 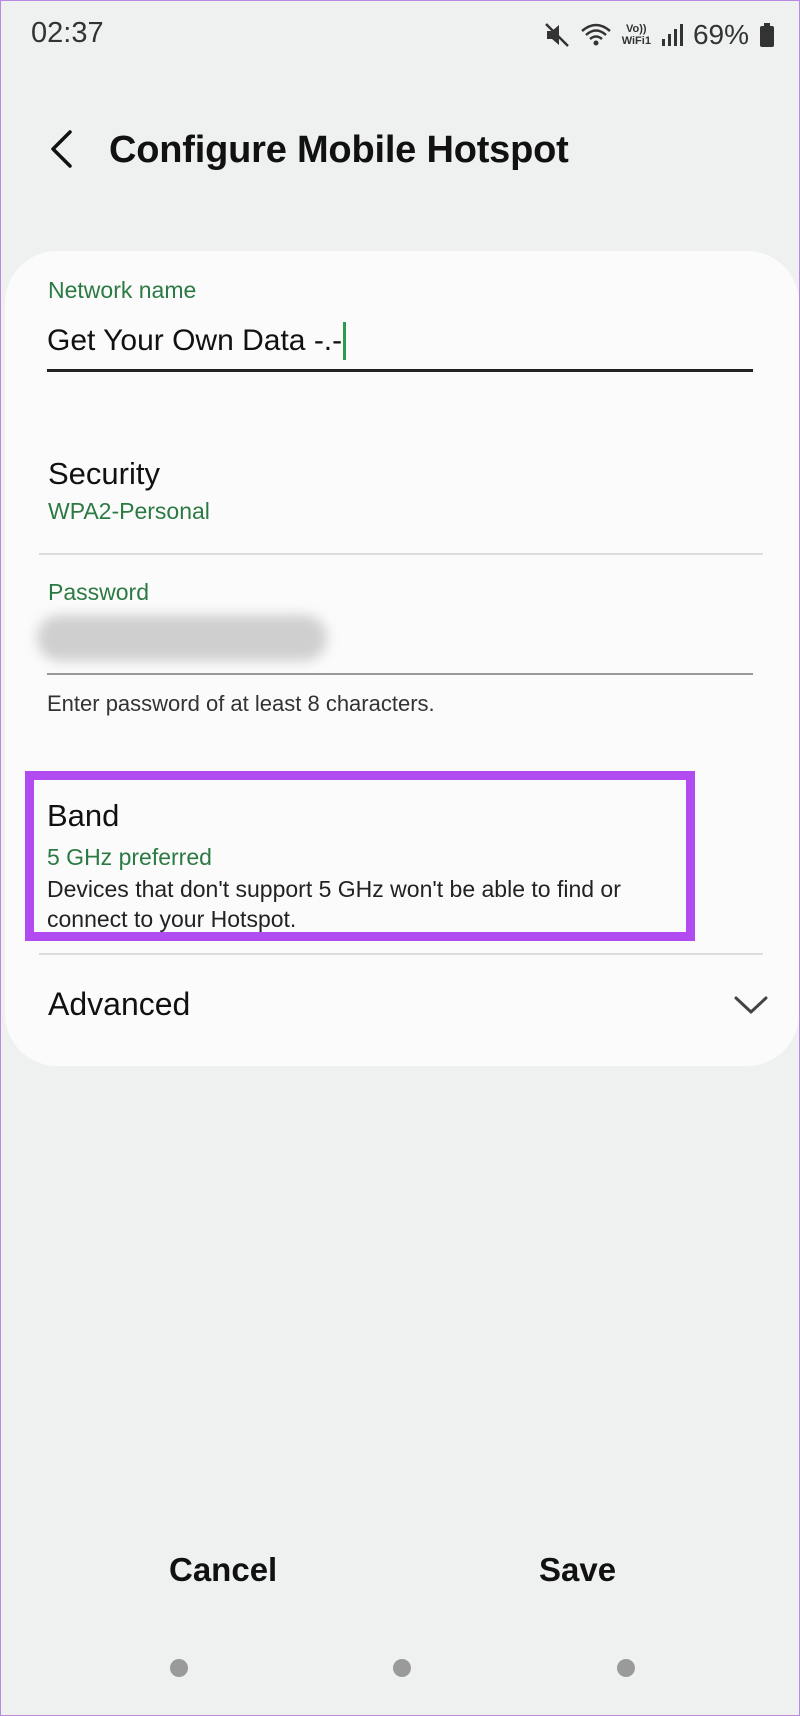 What do you see at coordinates (400, 1581) in the screenshot?
I see `action-bar: Cancel Save` at bounding box center [400, 1581].